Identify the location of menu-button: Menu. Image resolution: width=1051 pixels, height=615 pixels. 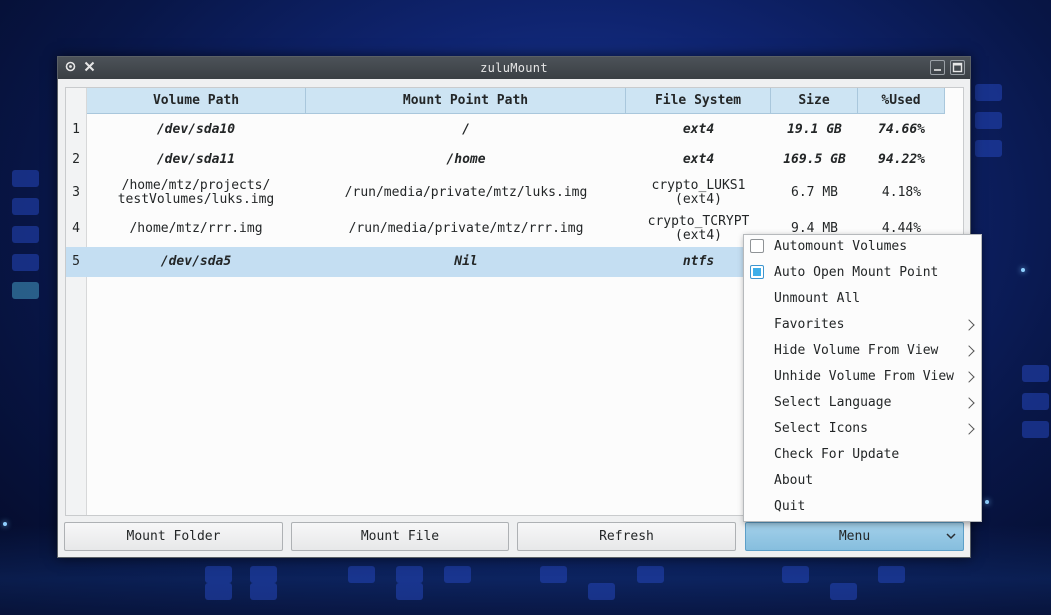
(854, 536).